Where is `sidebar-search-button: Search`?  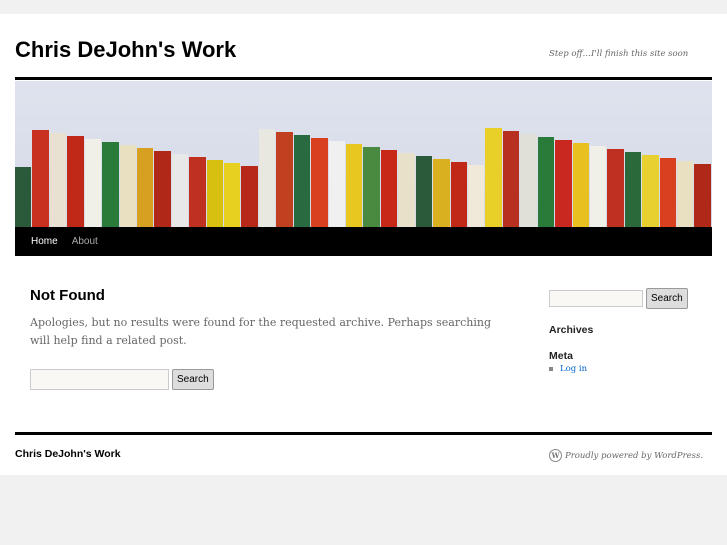
sidebar-search-button: Search is located at coordinates (667, 298).